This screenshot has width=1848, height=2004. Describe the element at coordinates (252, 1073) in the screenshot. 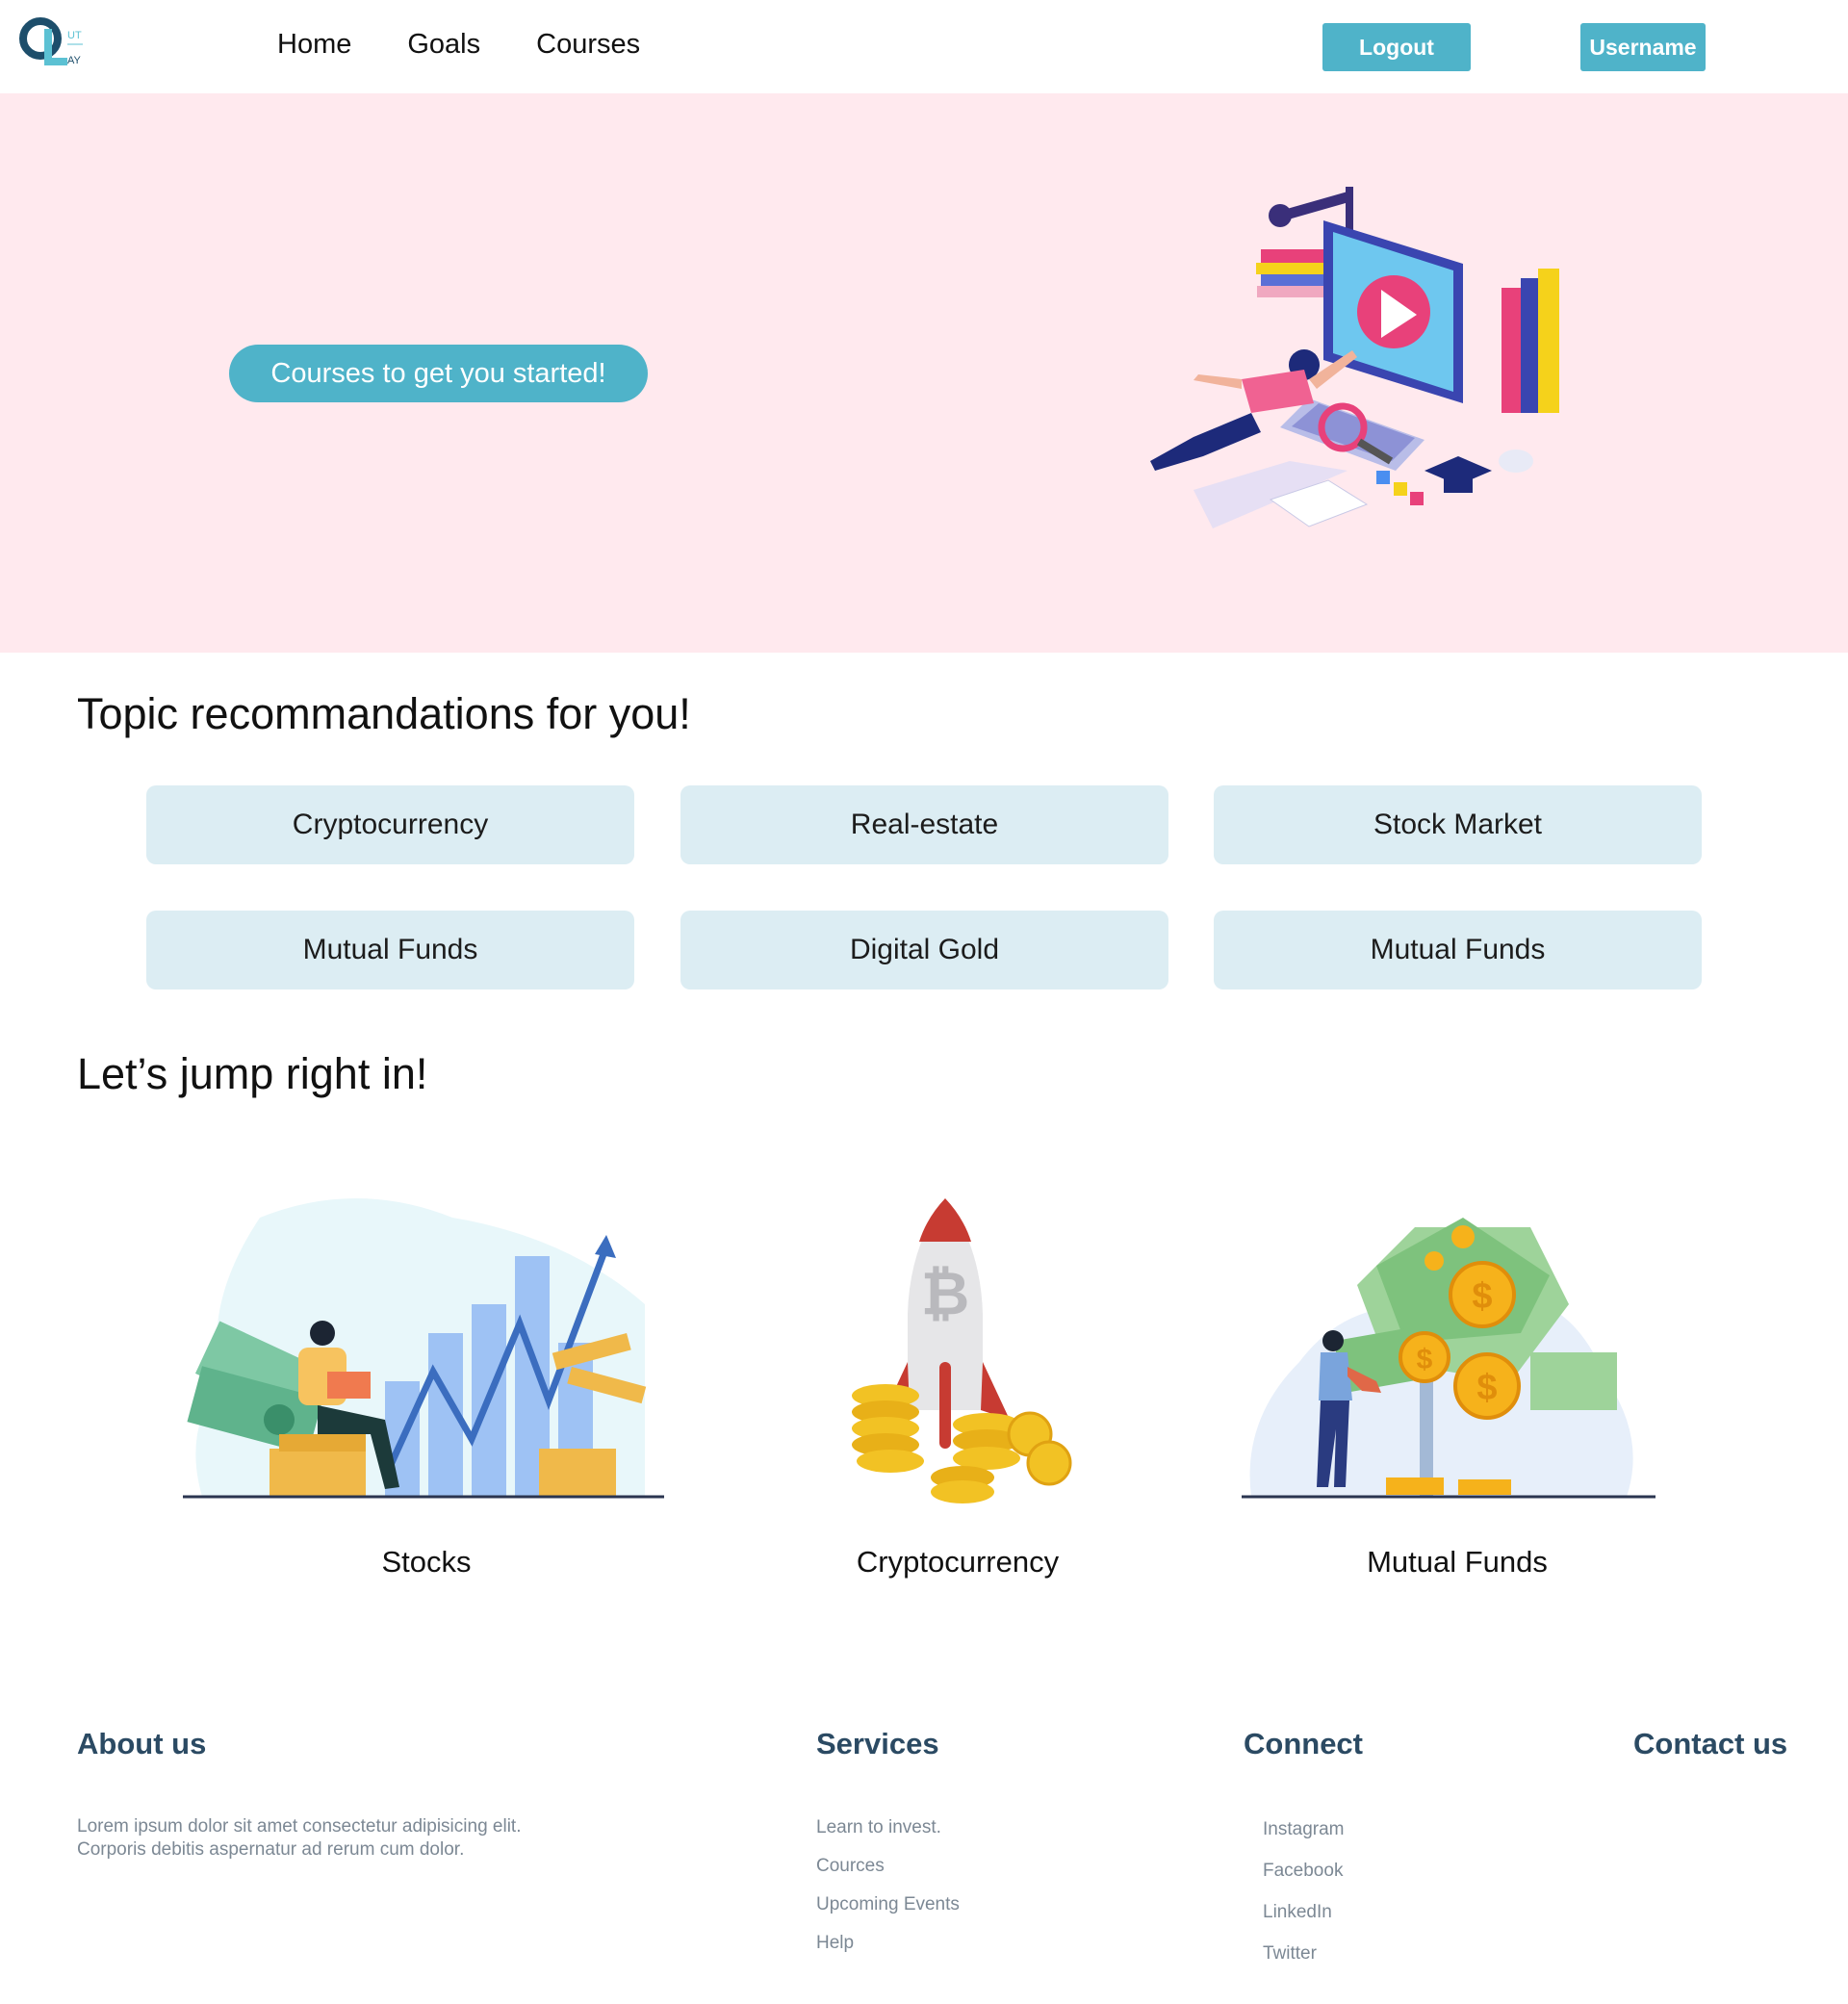

I see `jump-heading: Let’s jump right in!` at that location.